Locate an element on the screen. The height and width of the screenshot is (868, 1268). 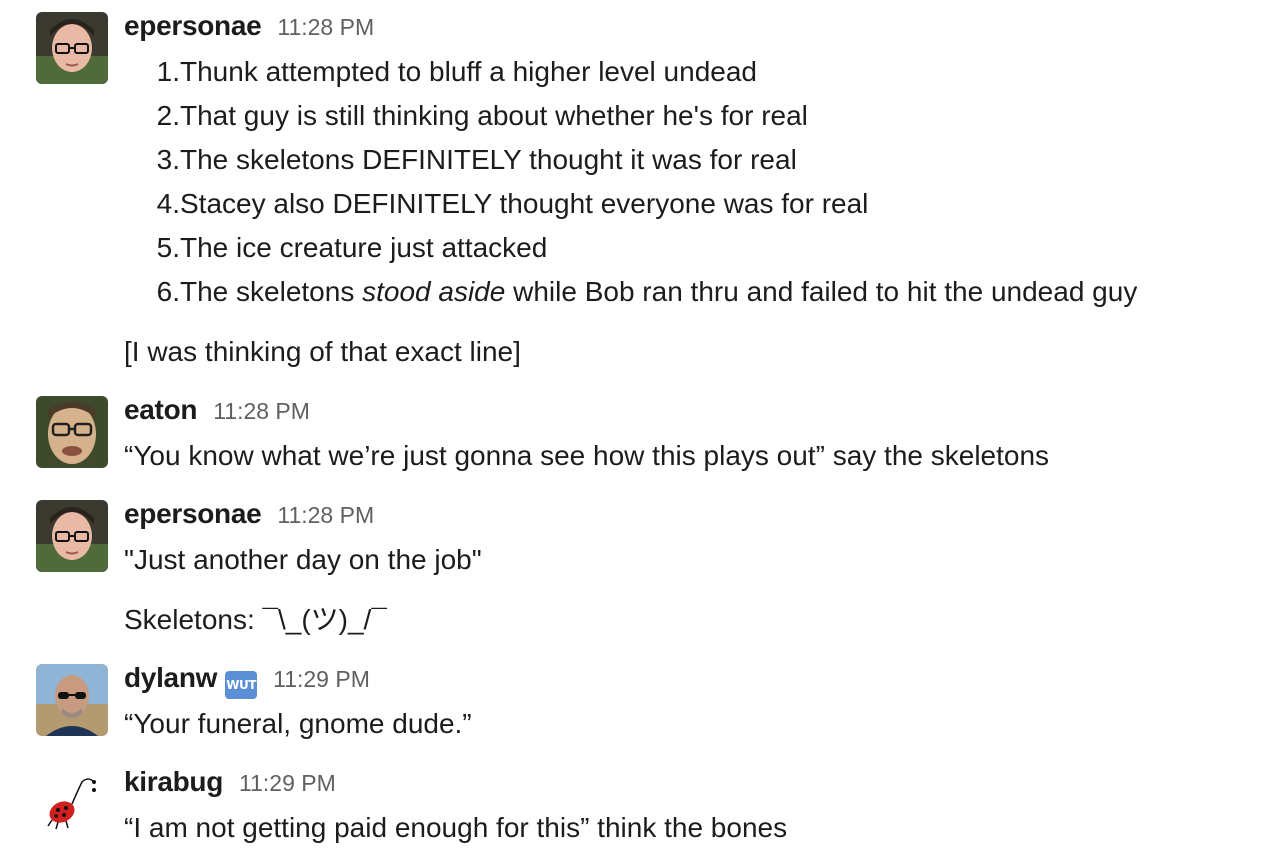
list-number: 1. is located at coordinates (168, 71).